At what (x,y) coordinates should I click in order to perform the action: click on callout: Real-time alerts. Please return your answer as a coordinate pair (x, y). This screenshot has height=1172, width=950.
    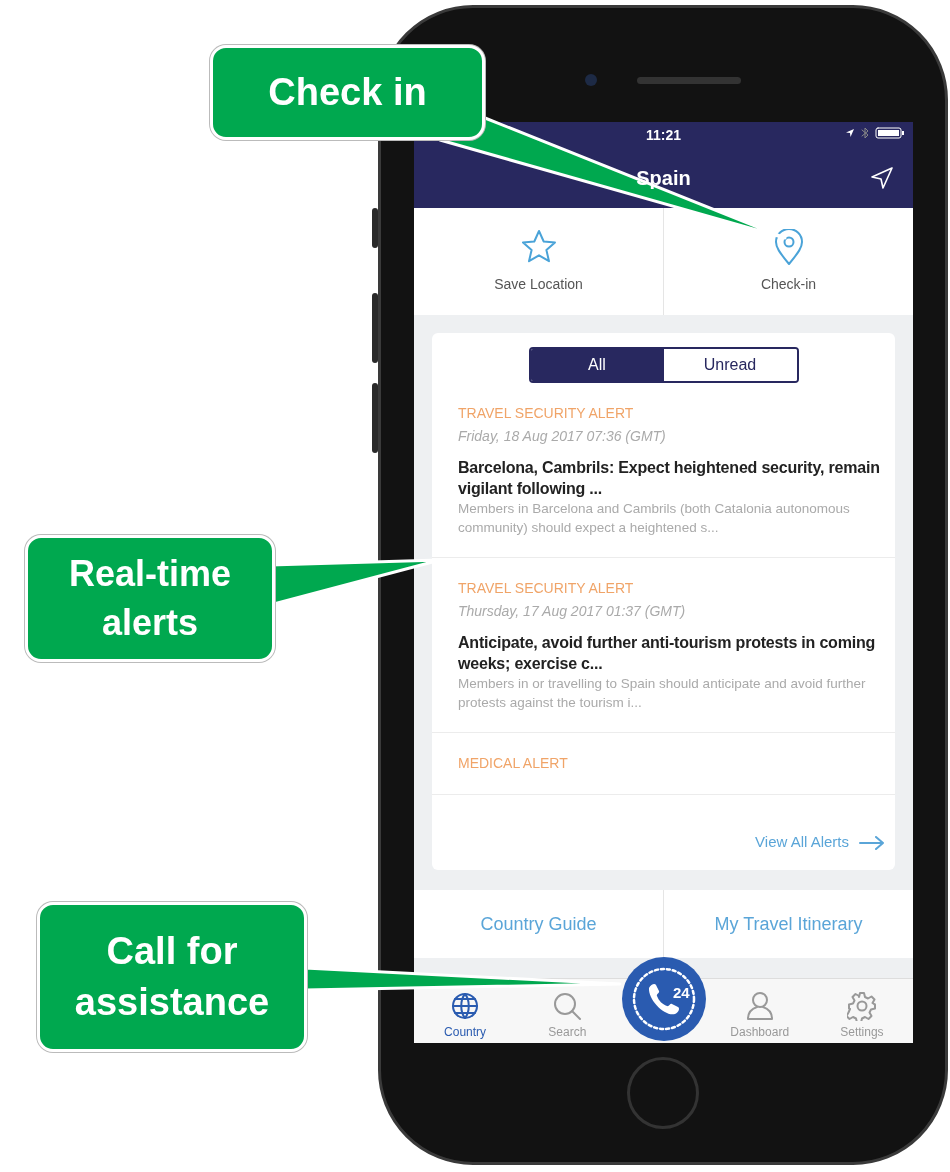
    Looking at the image, I should click on (150, 598).